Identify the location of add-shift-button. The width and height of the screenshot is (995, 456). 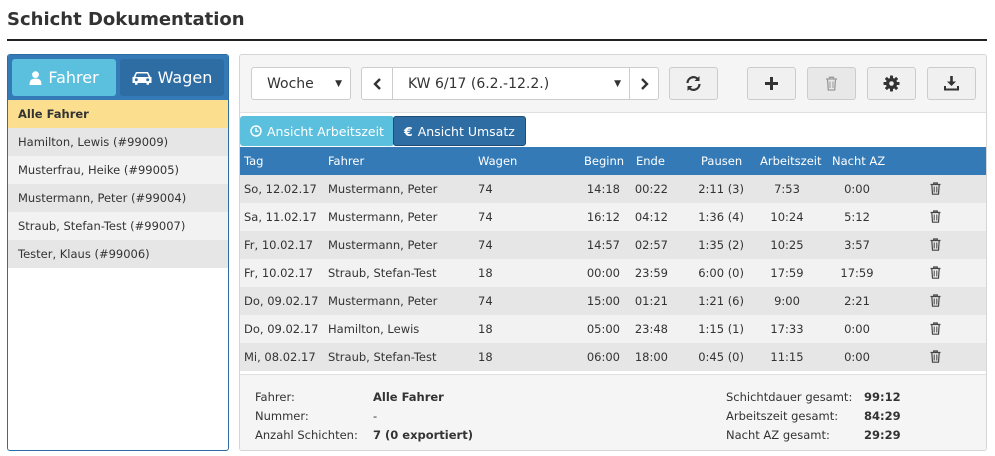
(771, 83).